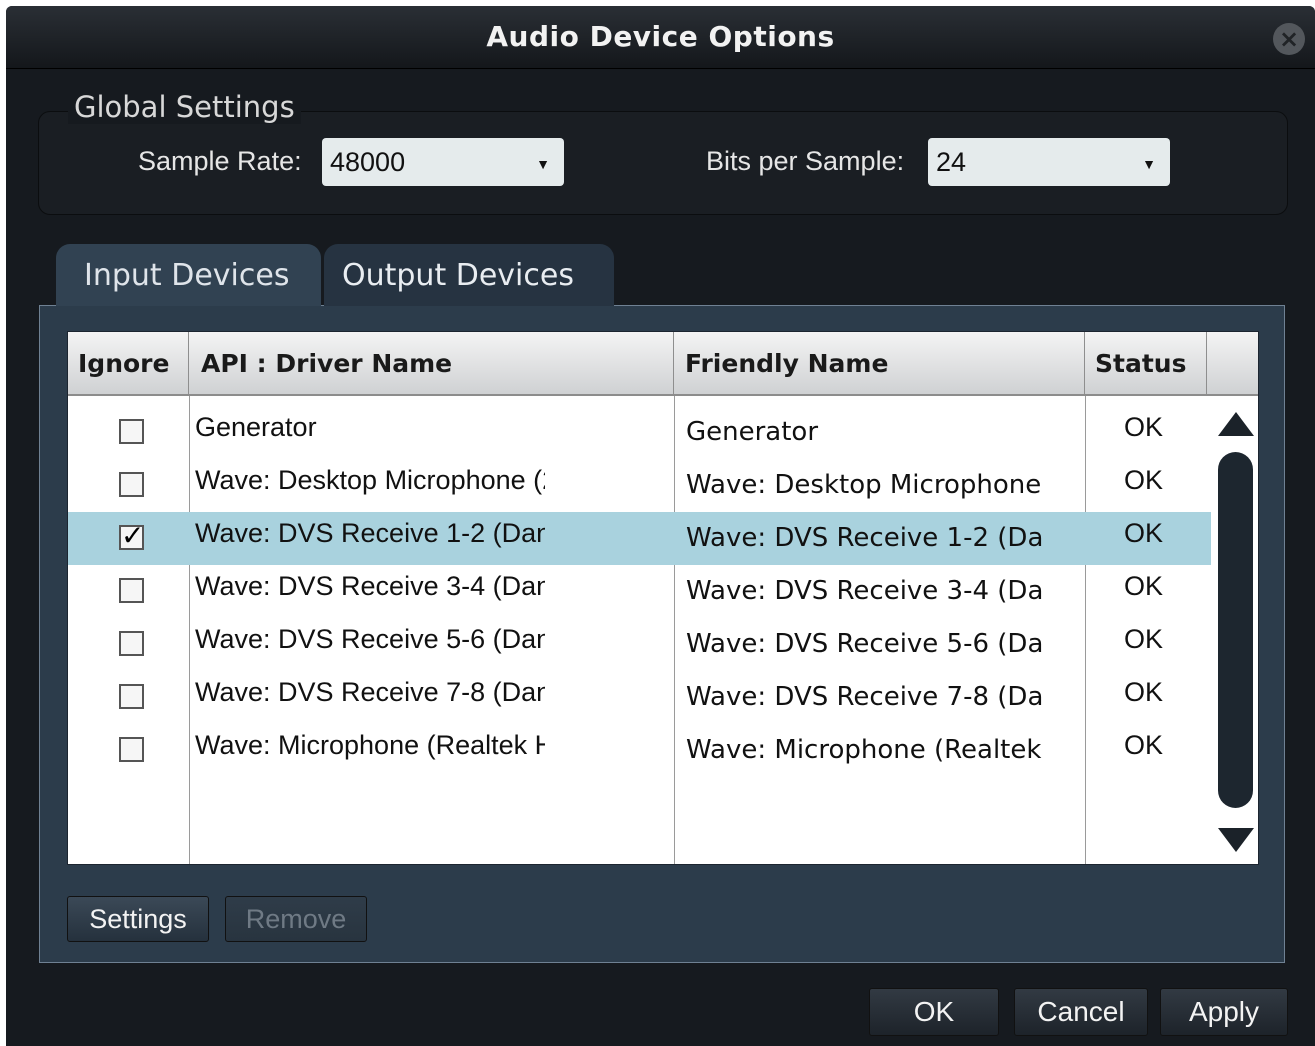  I want to click on column-header-driver-name: API : Driver Name, so click(431, 363).